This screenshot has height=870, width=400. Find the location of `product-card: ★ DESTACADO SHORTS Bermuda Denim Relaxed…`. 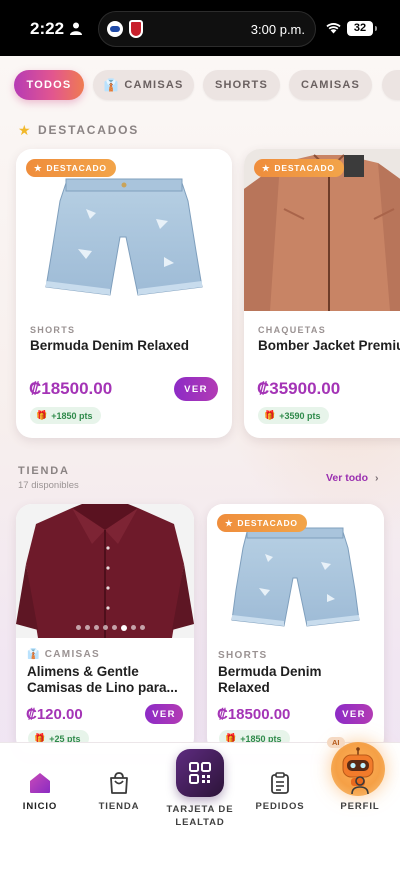

product-card: ★ DESTACADO SHORTS Bermuda Denim Relaxed… is located at coordinates (295, 629).